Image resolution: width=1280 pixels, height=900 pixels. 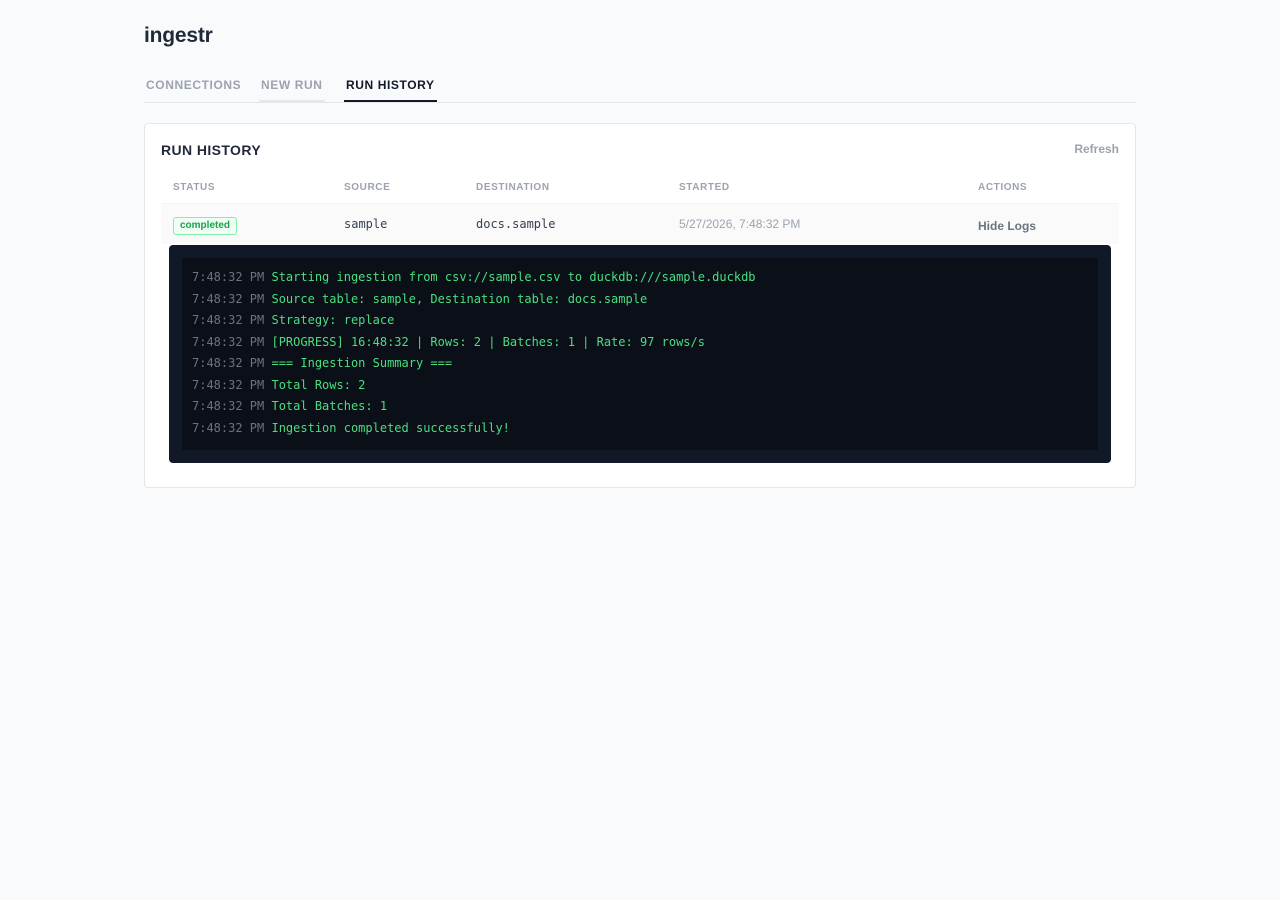 I want to click on column-header-destination: DESTINATION, so click(x=513, y=187).